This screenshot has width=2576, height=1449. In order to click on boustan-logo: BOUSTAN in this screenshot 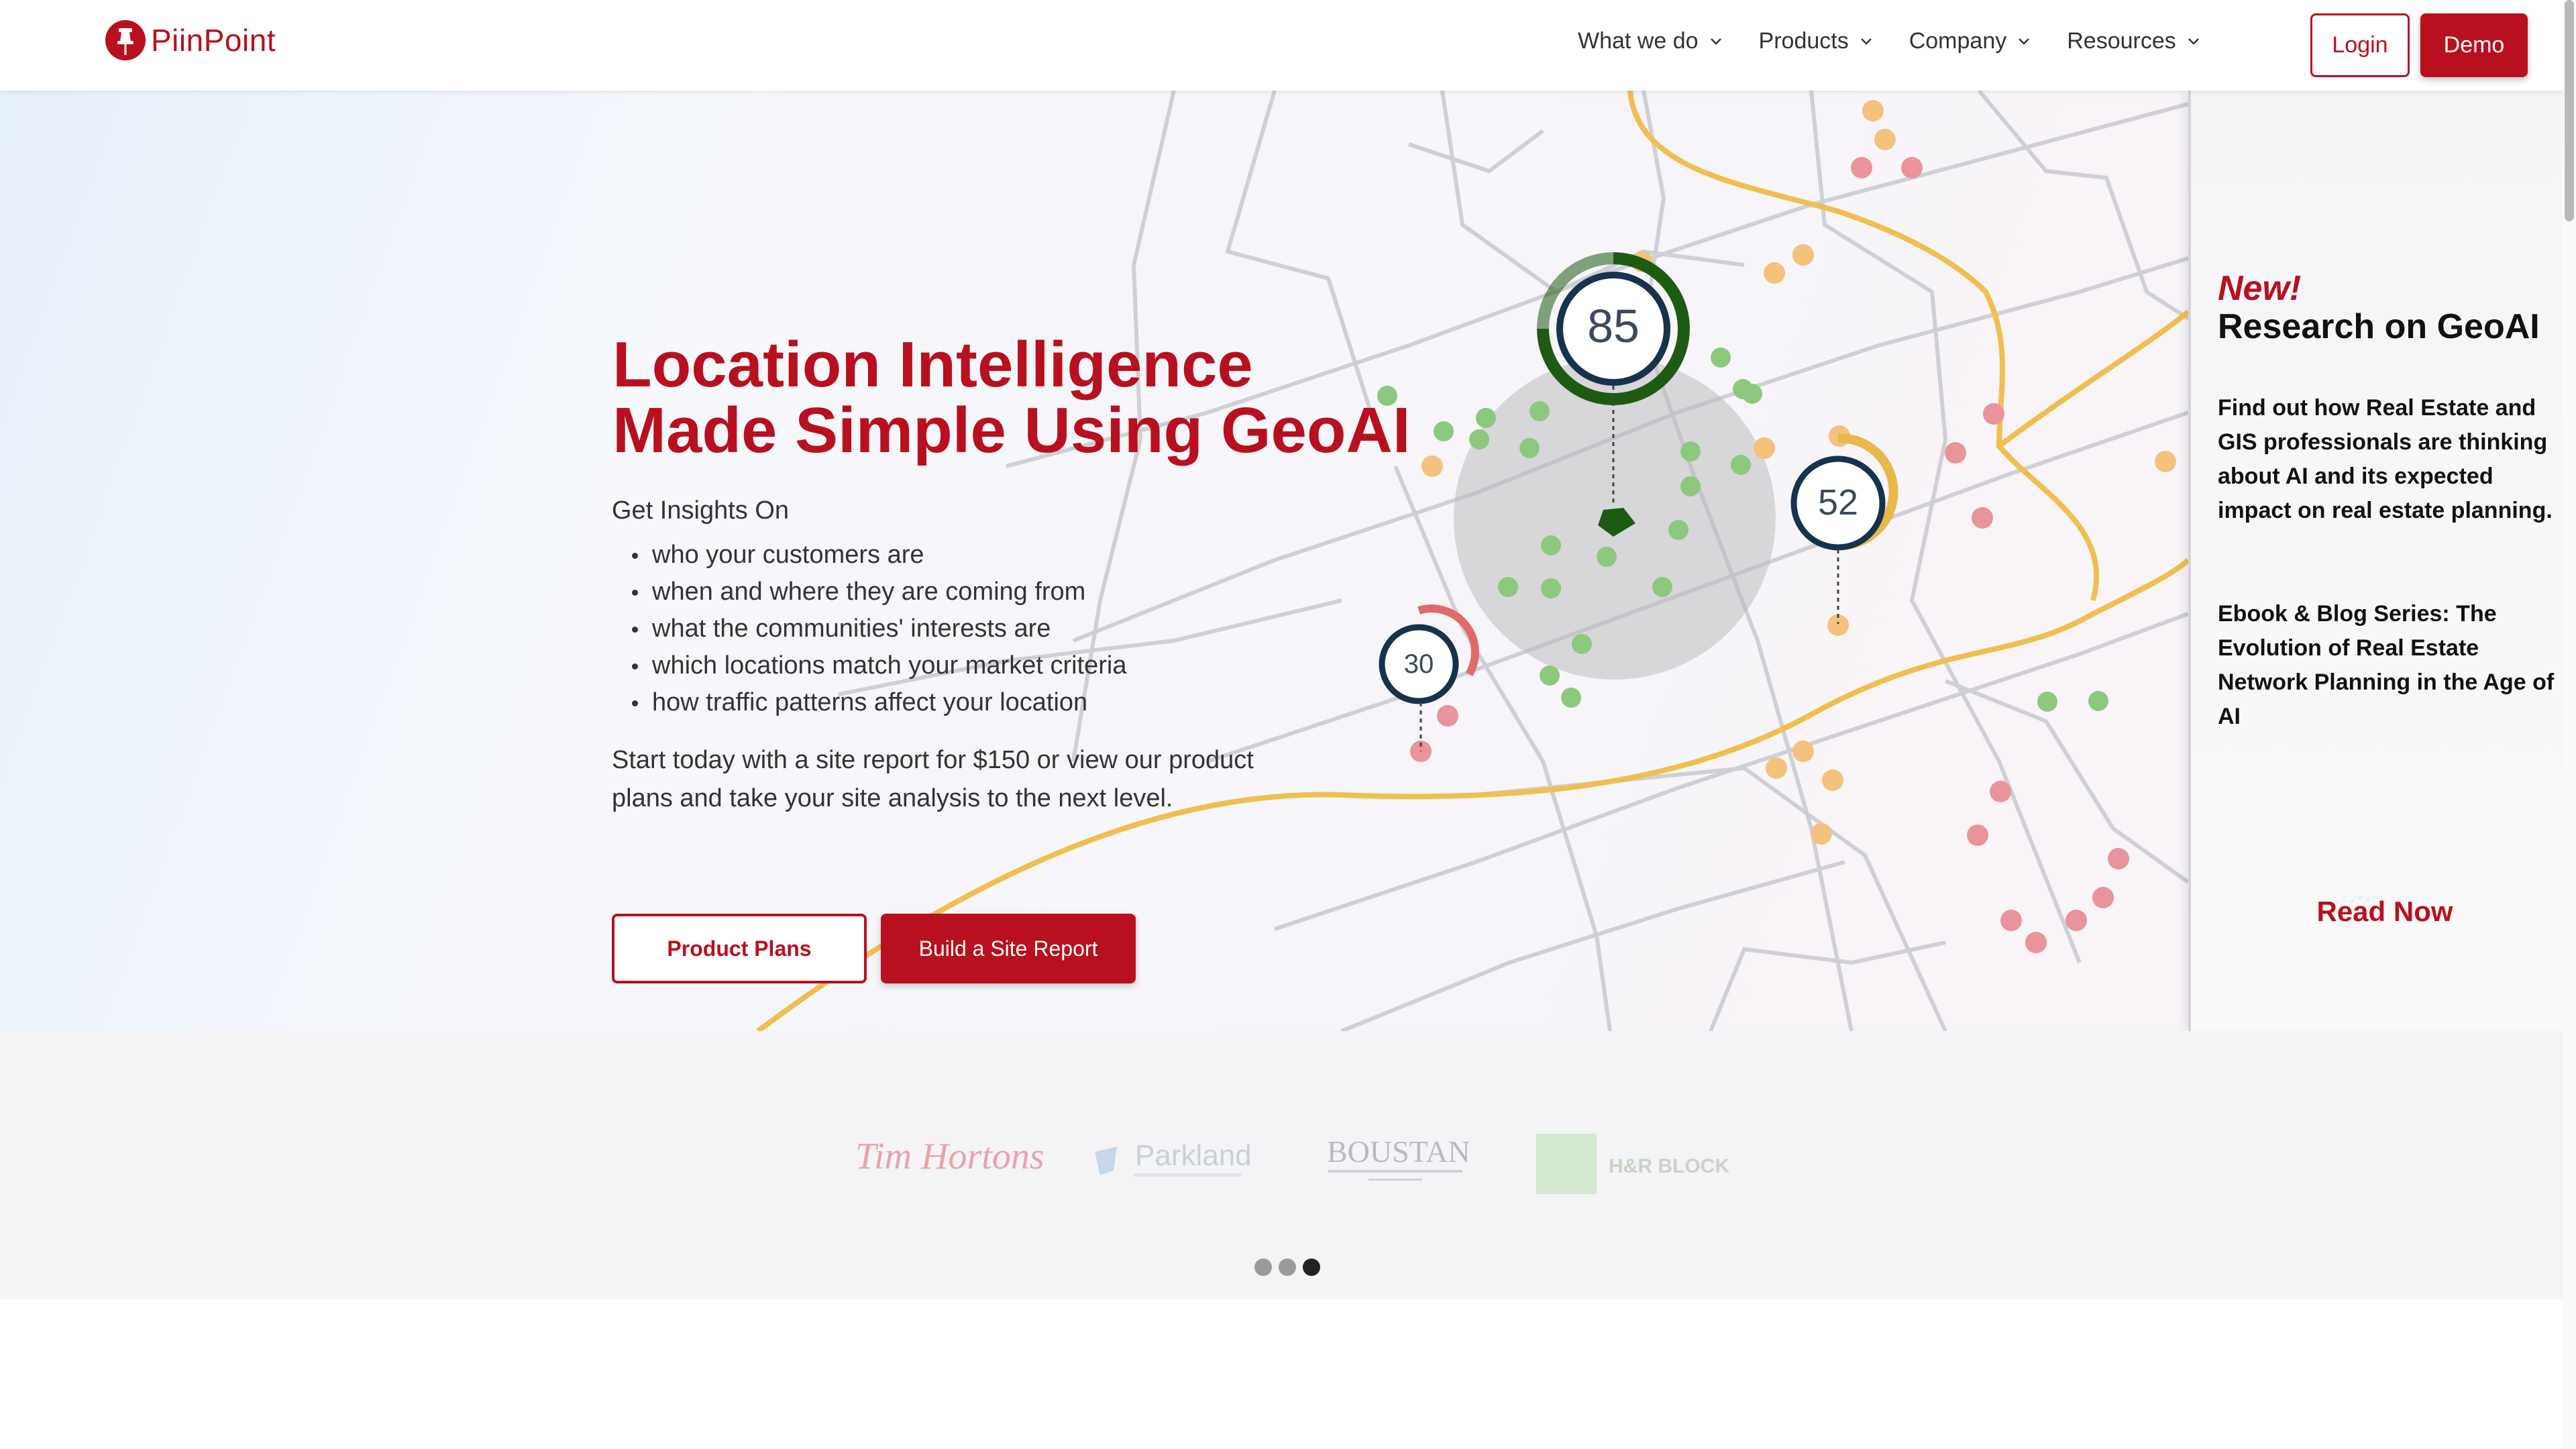, I will do `click(1398, 1157)`.